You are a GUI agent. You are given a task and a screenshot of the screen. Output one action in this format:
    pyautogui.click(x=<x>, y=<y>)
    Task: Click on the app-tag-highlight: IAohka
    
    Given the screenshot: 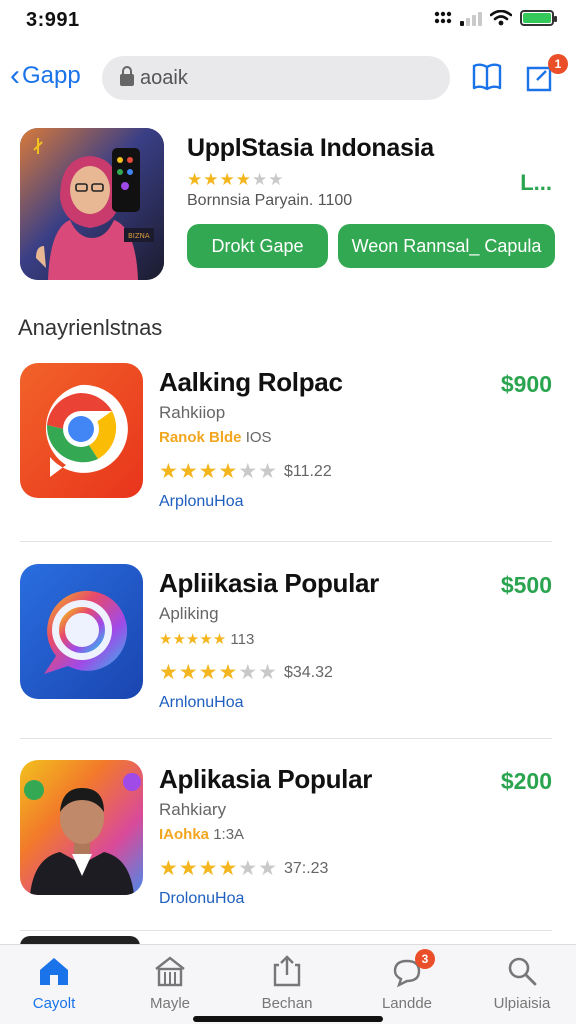 What is the action you would take?
    pyautogui.click(x=184, y=834)
    